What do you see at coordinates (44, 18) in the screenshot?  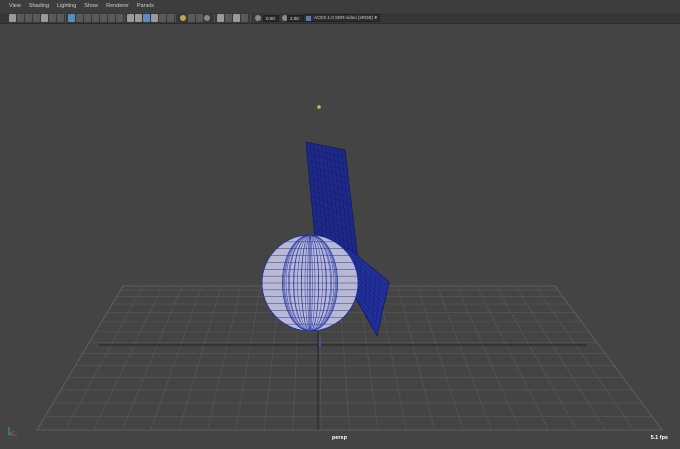 I see `image-plane-icon` at bounding box center [44, 18].